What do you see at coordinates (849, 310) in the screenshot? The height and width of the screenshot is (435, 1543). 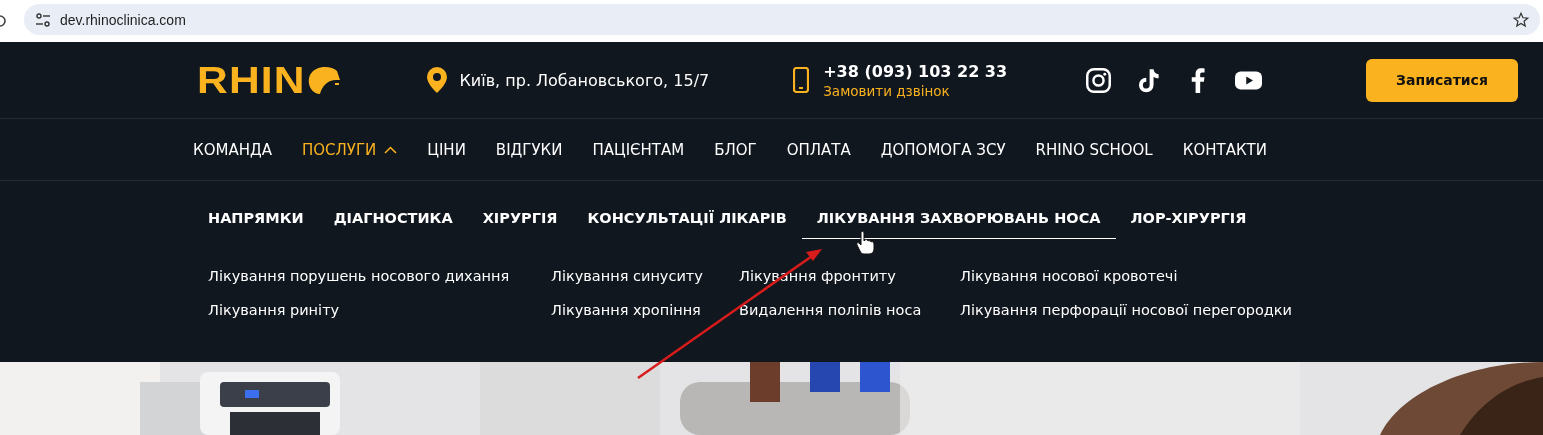 I see `service-link: Видалення поліпів носа` at bounding box center [849, 310].